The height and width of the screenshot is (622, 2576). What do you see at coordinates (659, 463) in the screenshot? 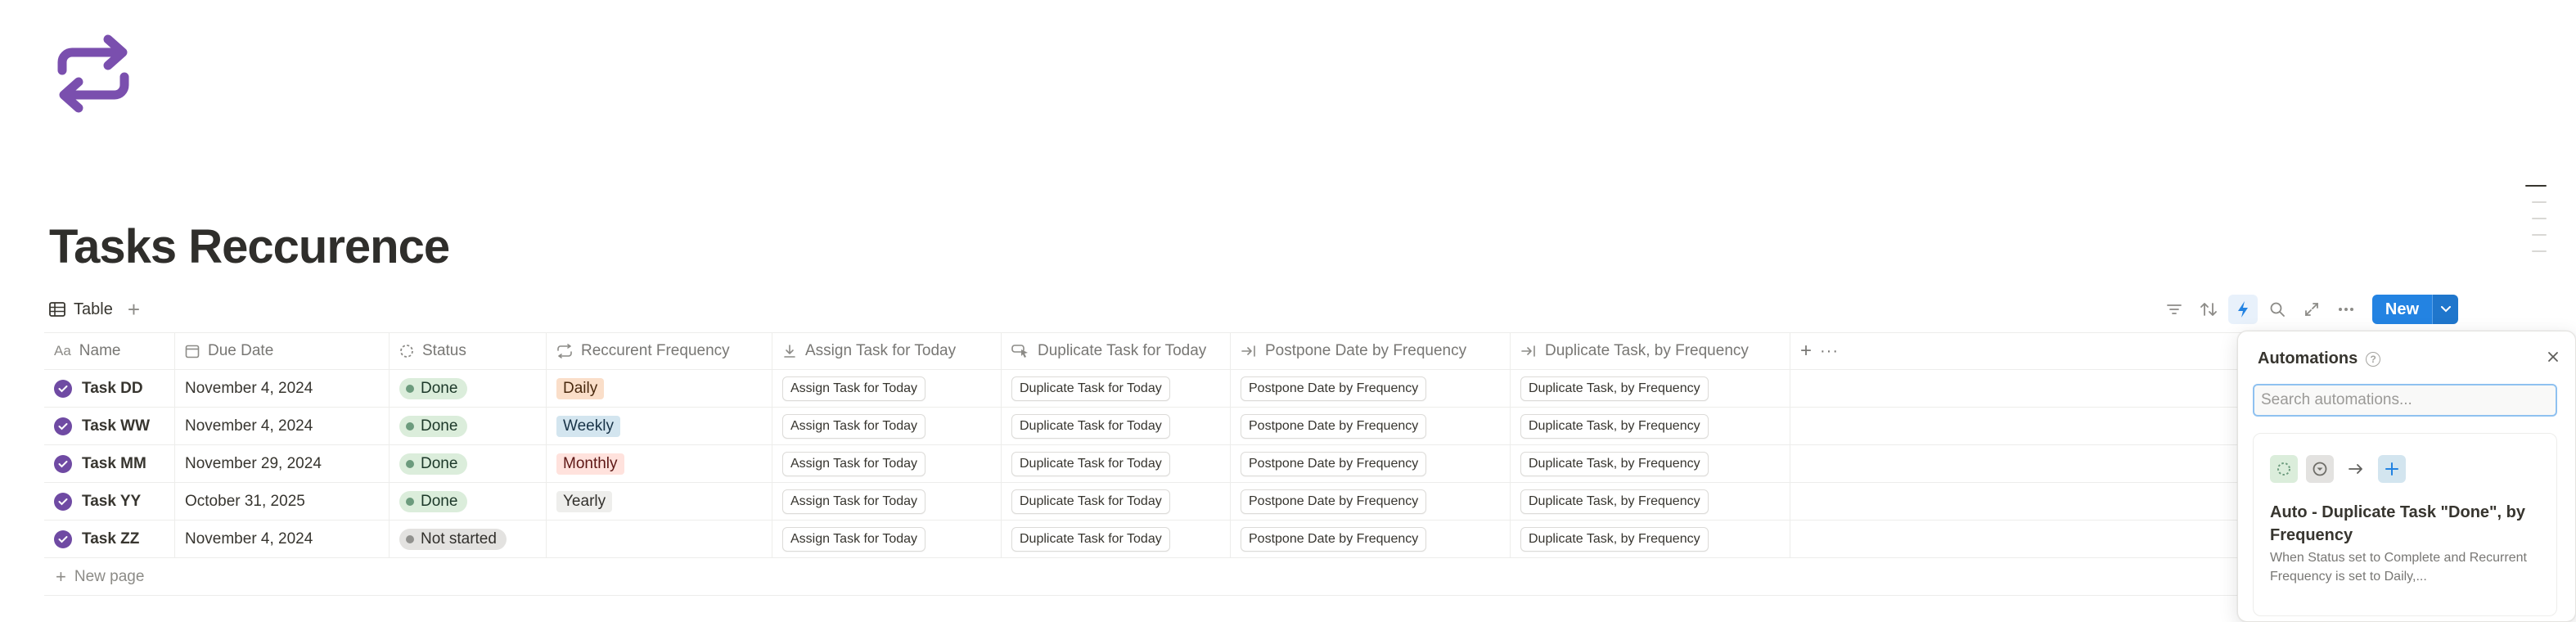
I see `frequency-cell: Monthly` at bounding box center [659, 463].